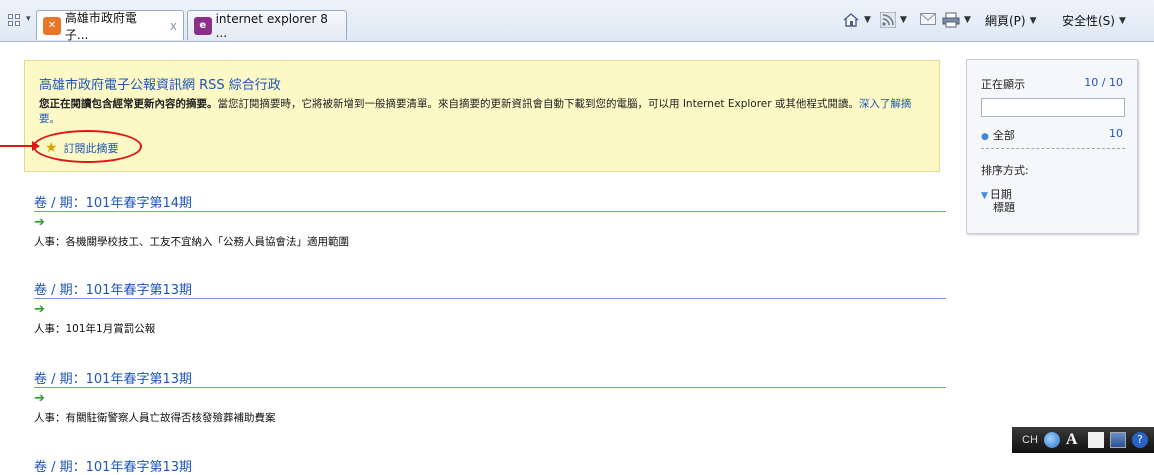 The height and width of the screenshot is (475, 1154). I want to click on page-menu: 網頁(P) ▼, so click(1011, 20).